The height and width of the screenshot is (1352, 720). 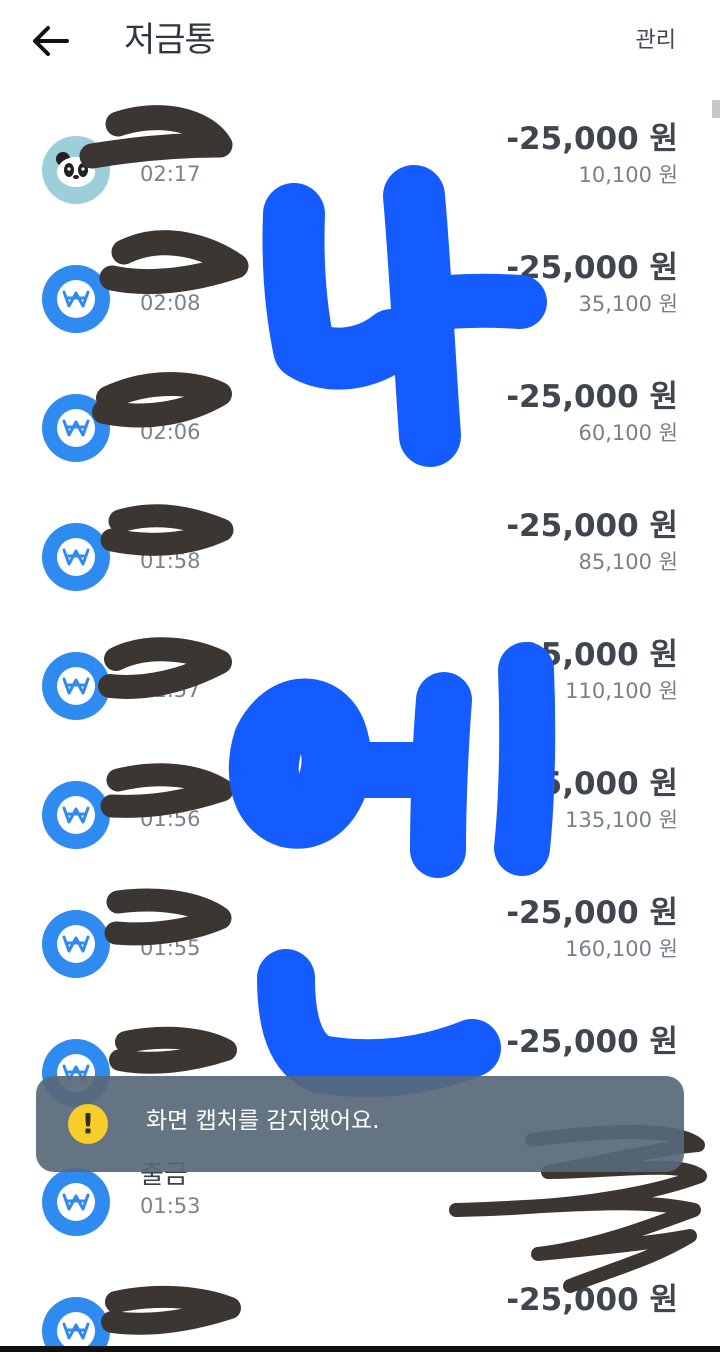 What do you see at coordinates (360, 570) in the screenshot?
I see `transaction-row: 01:58 -25,000 원 85,100 원` at bounding box center [360, 570].